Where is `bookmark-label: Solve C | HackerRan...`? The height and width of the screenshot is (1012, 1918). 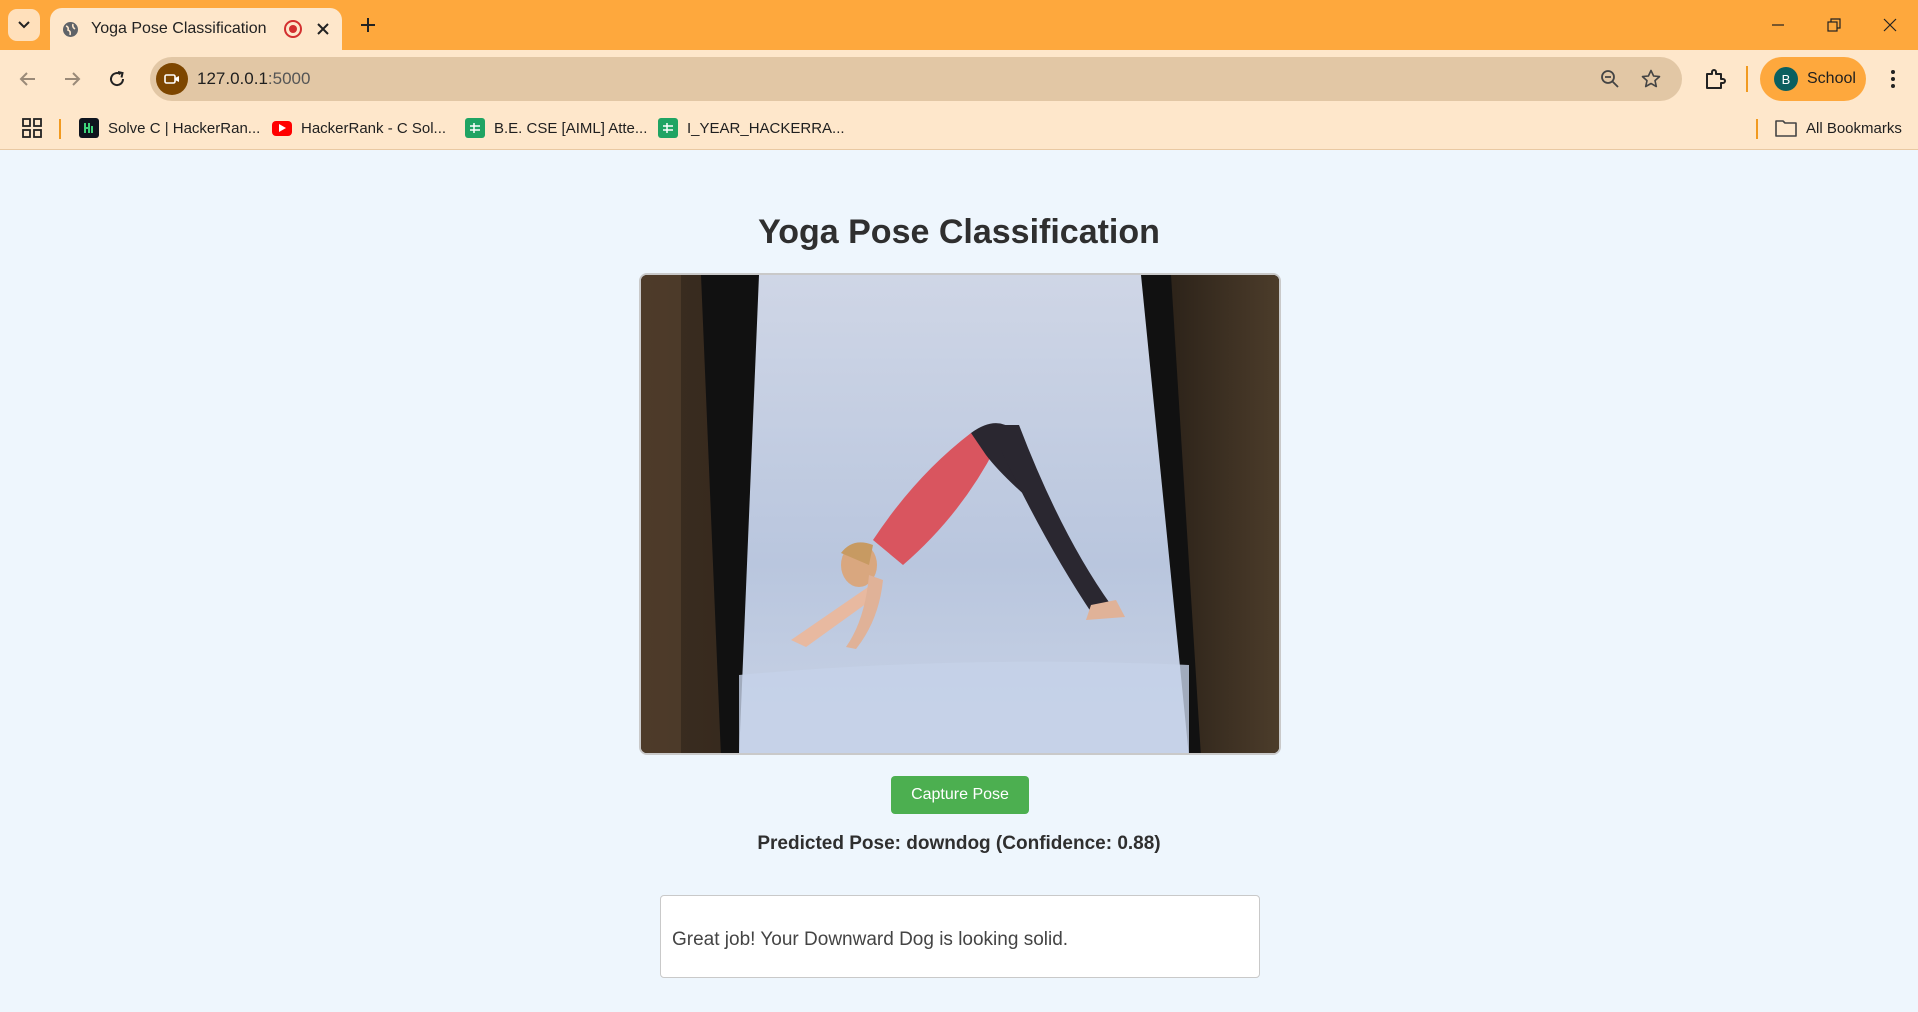 bookmark-label: Solve C | HackerRan... is located at coordinates (184, 128).